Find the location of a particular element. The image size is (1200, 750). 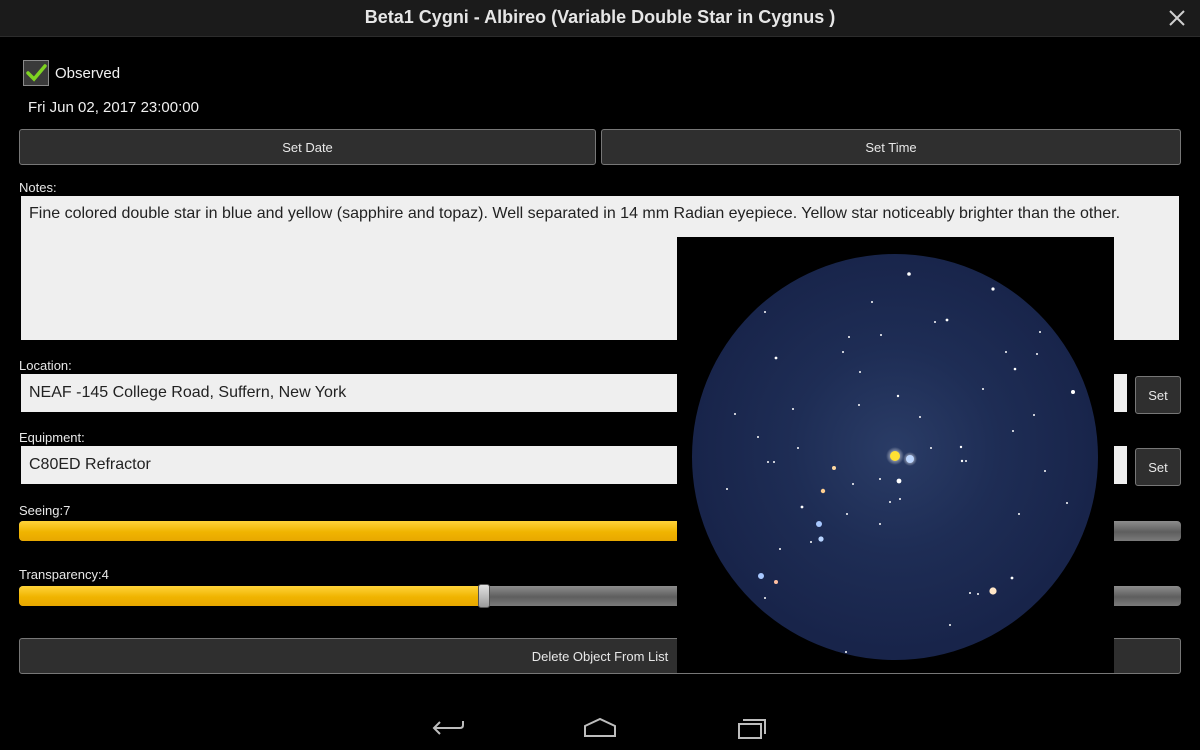

observed-label: Observed is located at coordinates (88, 73).